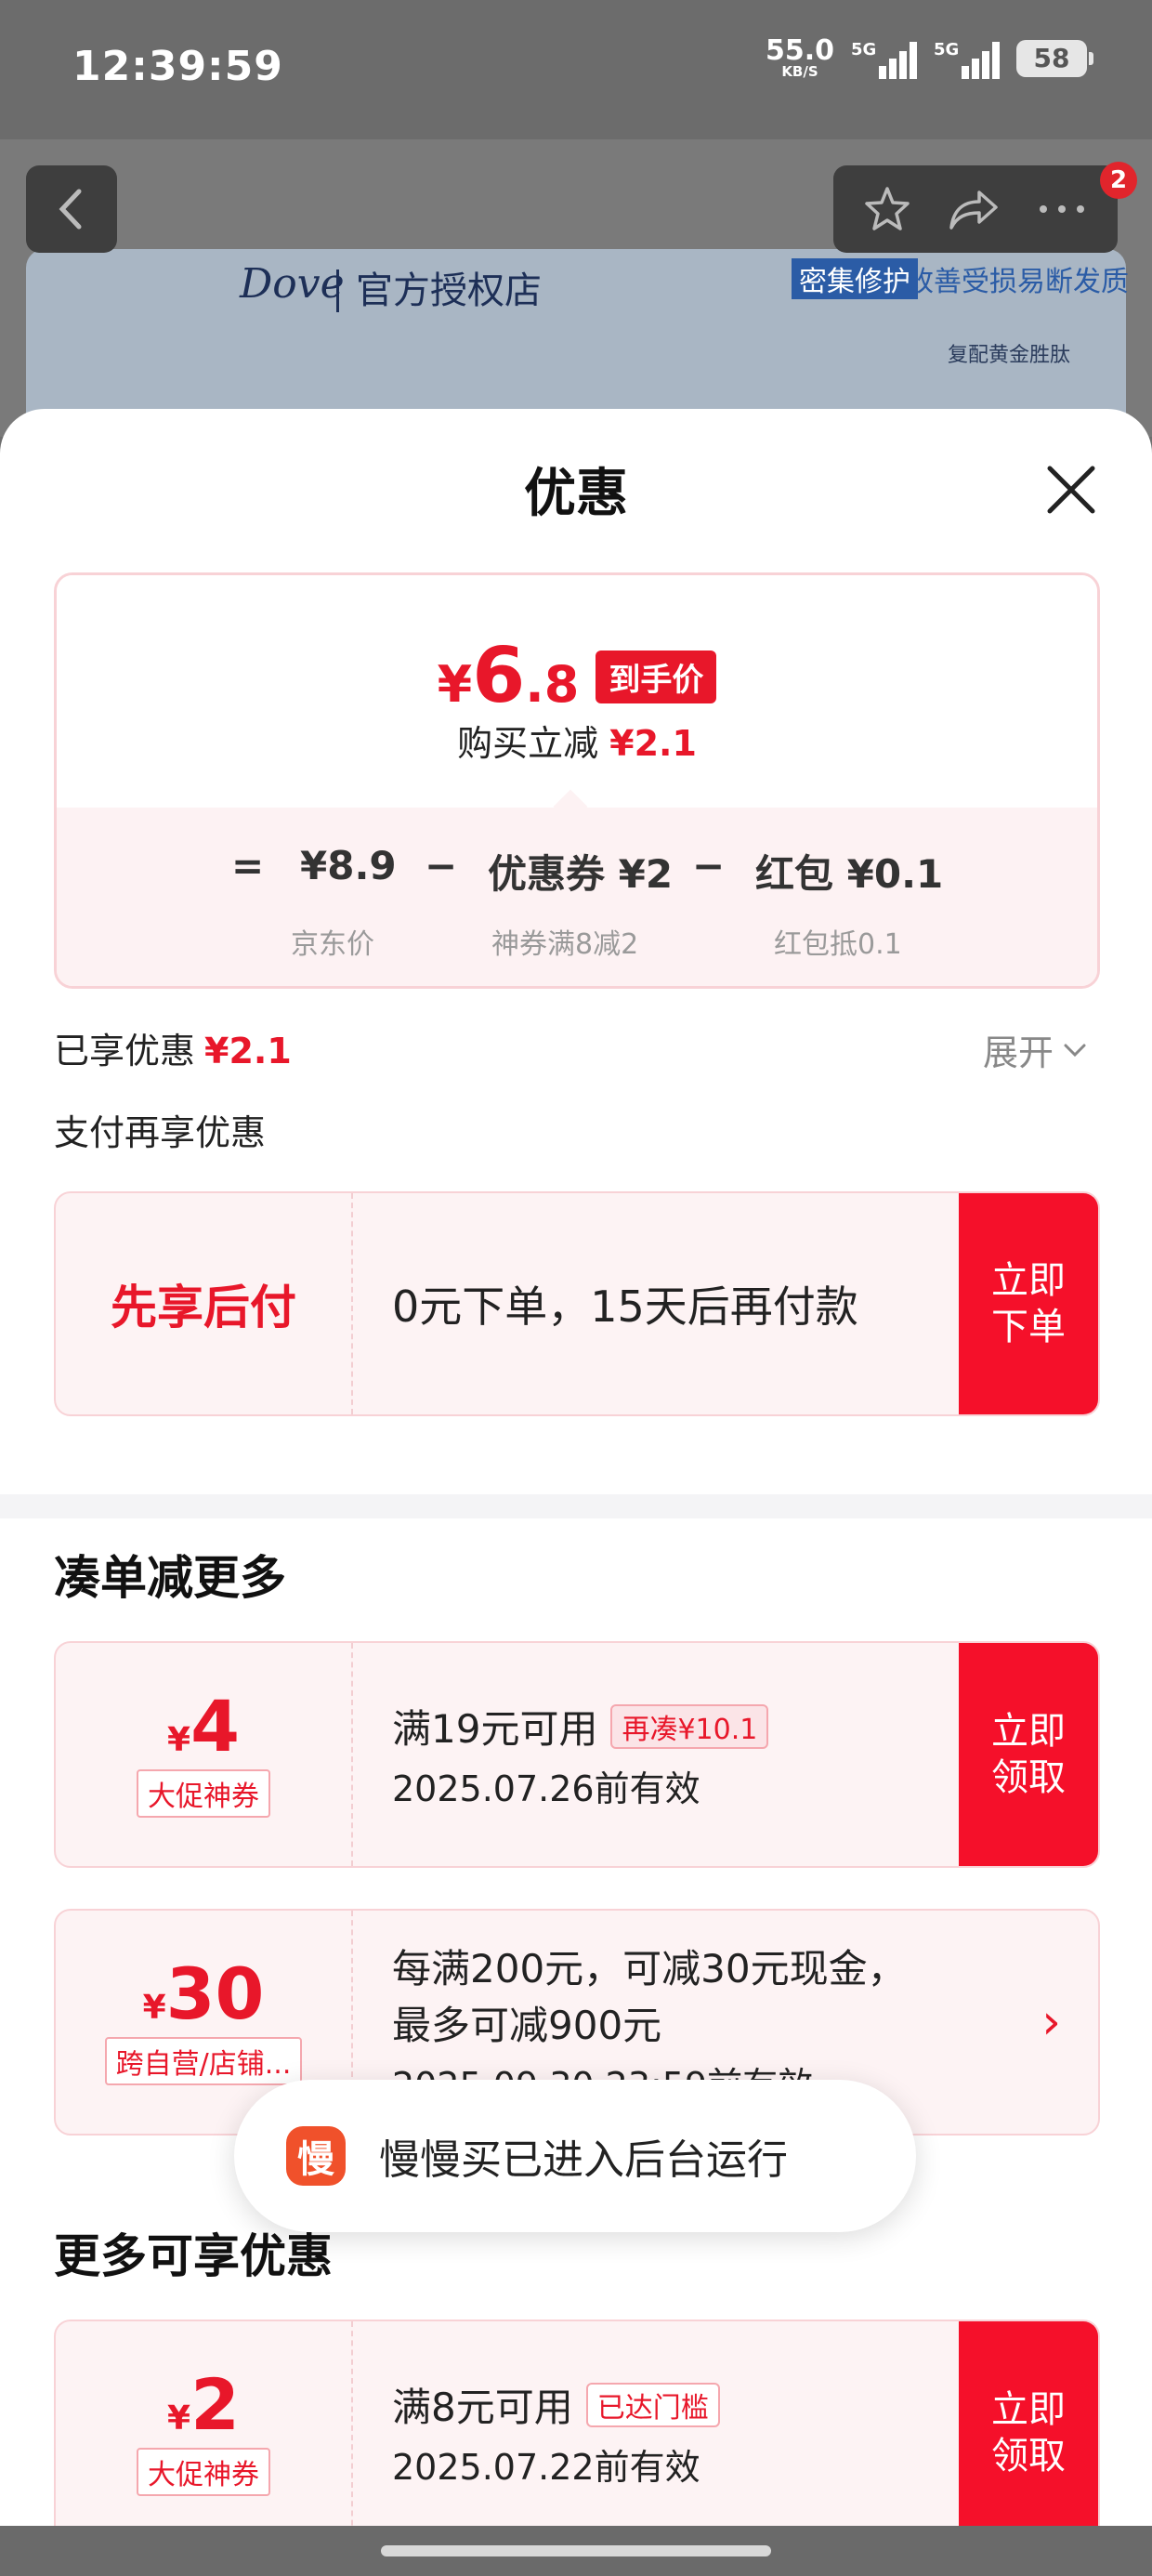 This screenshot has width=1152, height=2576. What do you see at coordinates (649, 1968) in the screenshot?
I see `coupon-condition: 每满200元，可减30元现金，` at bounding box center [649, 1968].